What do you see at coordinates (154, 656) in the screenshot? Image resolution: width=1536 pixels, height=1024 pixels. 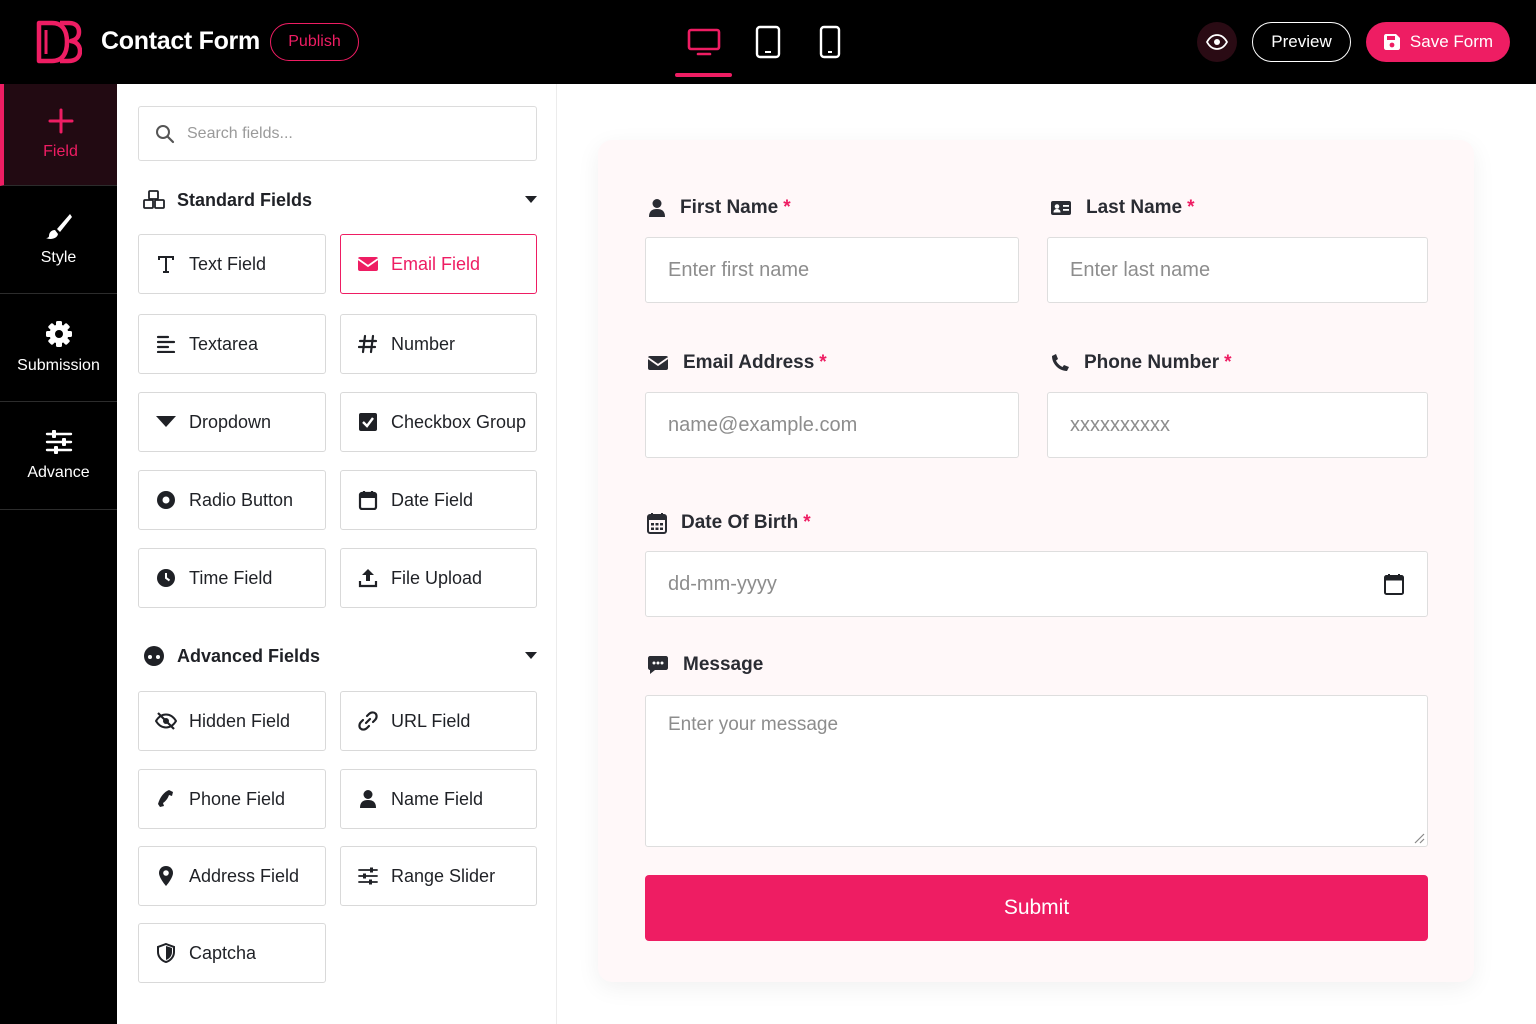 I see `advanced-fields-icon` at bounding box center [154, 656].